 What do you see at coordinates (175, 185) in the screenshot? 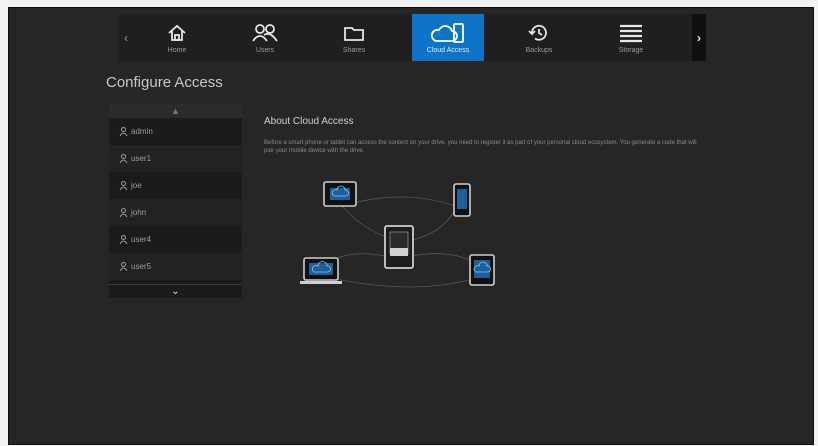
I see `user-item-joe: joe` at bounding box center [175, 185].